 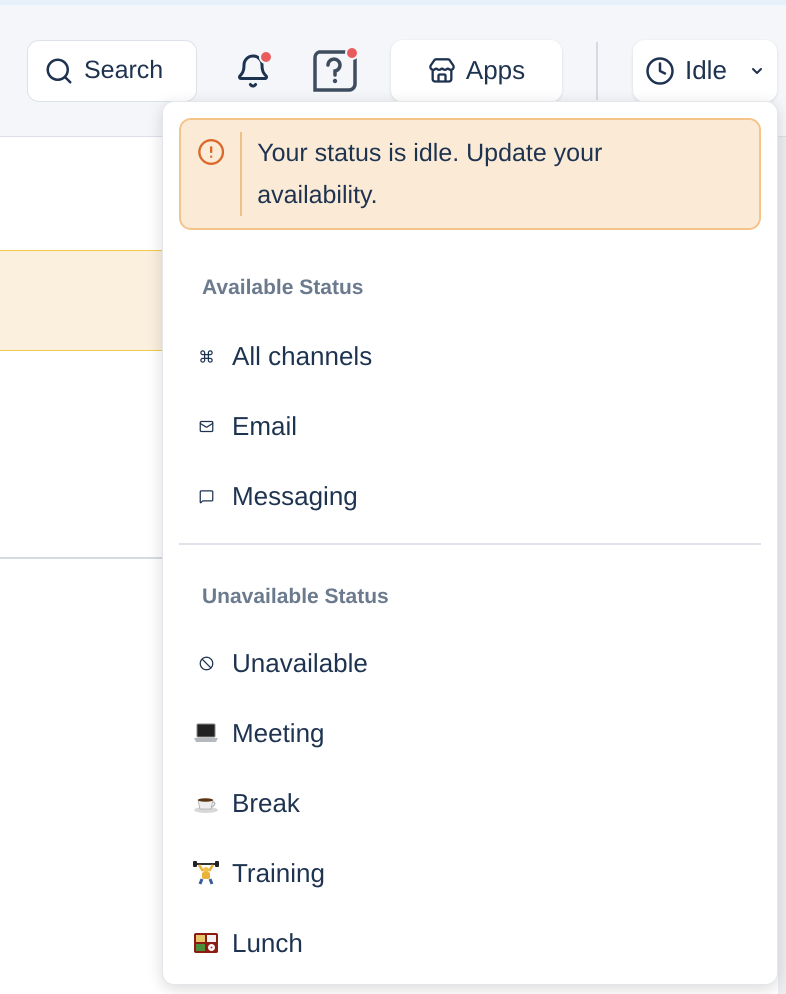 What do you see at coordinates (112, 71) in the screenshot?
I see `search-button: Search` at bounding box center [112, 71].